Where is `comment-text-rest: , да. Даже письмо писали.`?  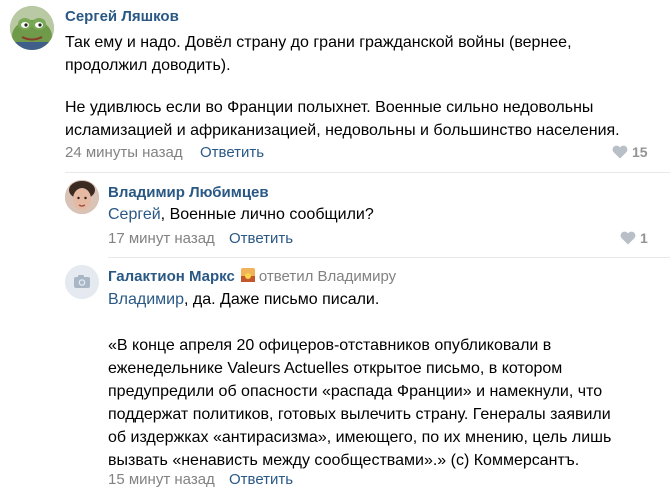
comment-text-rest: , да. Даже письмо писали. is located at coordinates (282, 299).